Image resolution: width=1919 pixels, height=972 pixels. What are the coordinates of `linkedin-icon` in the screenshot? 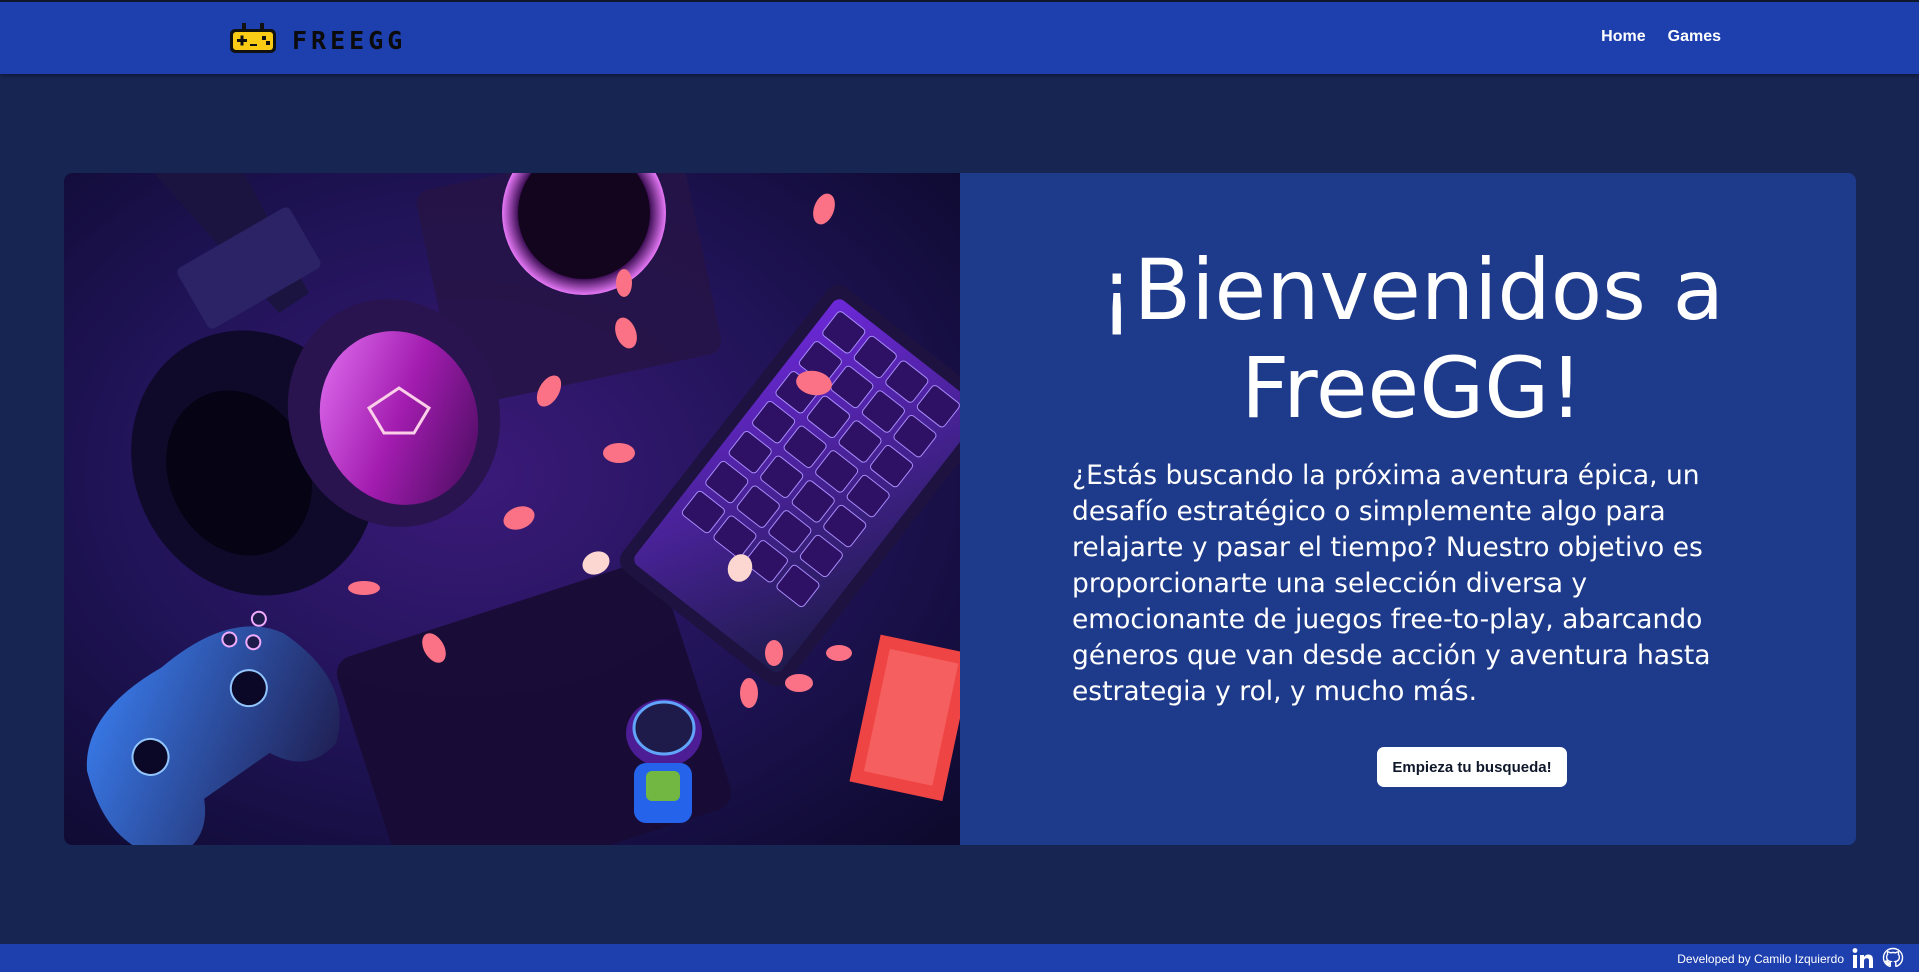 It's located at (1863, 958).